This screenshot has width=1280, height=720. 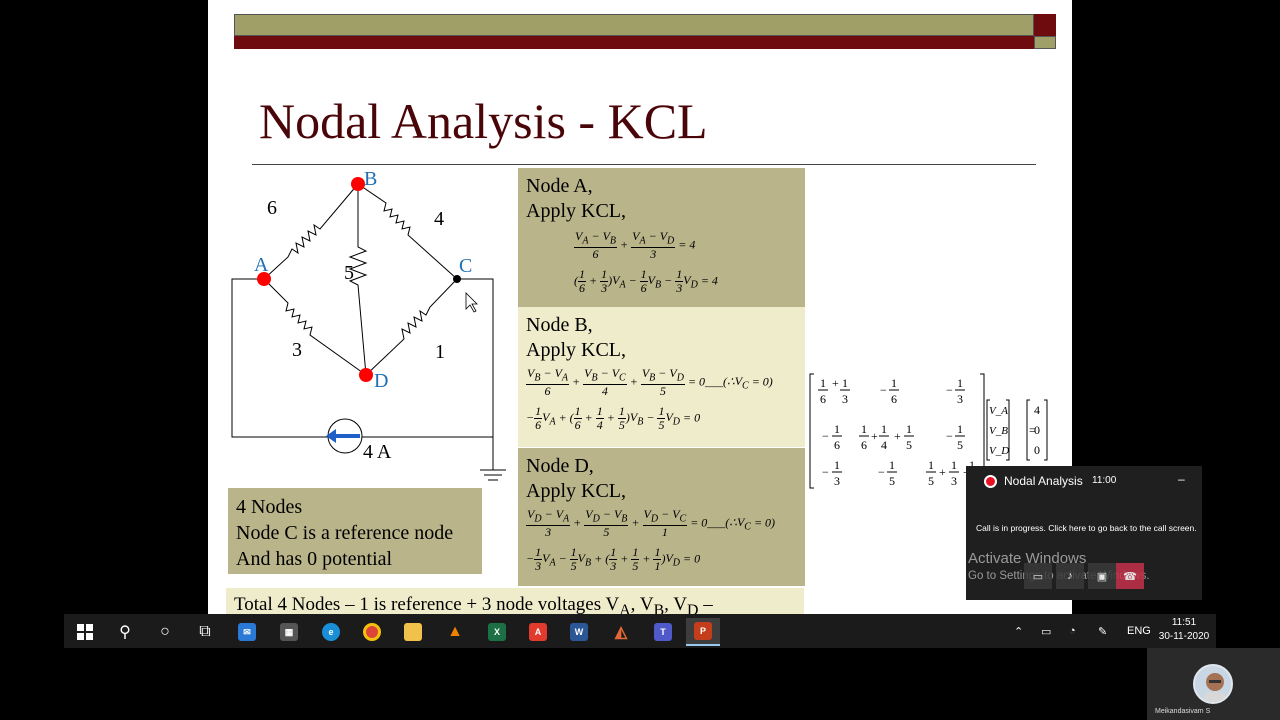 I want to click on node-b-kcl: Apply KCL,, so click(x=576, y=350).